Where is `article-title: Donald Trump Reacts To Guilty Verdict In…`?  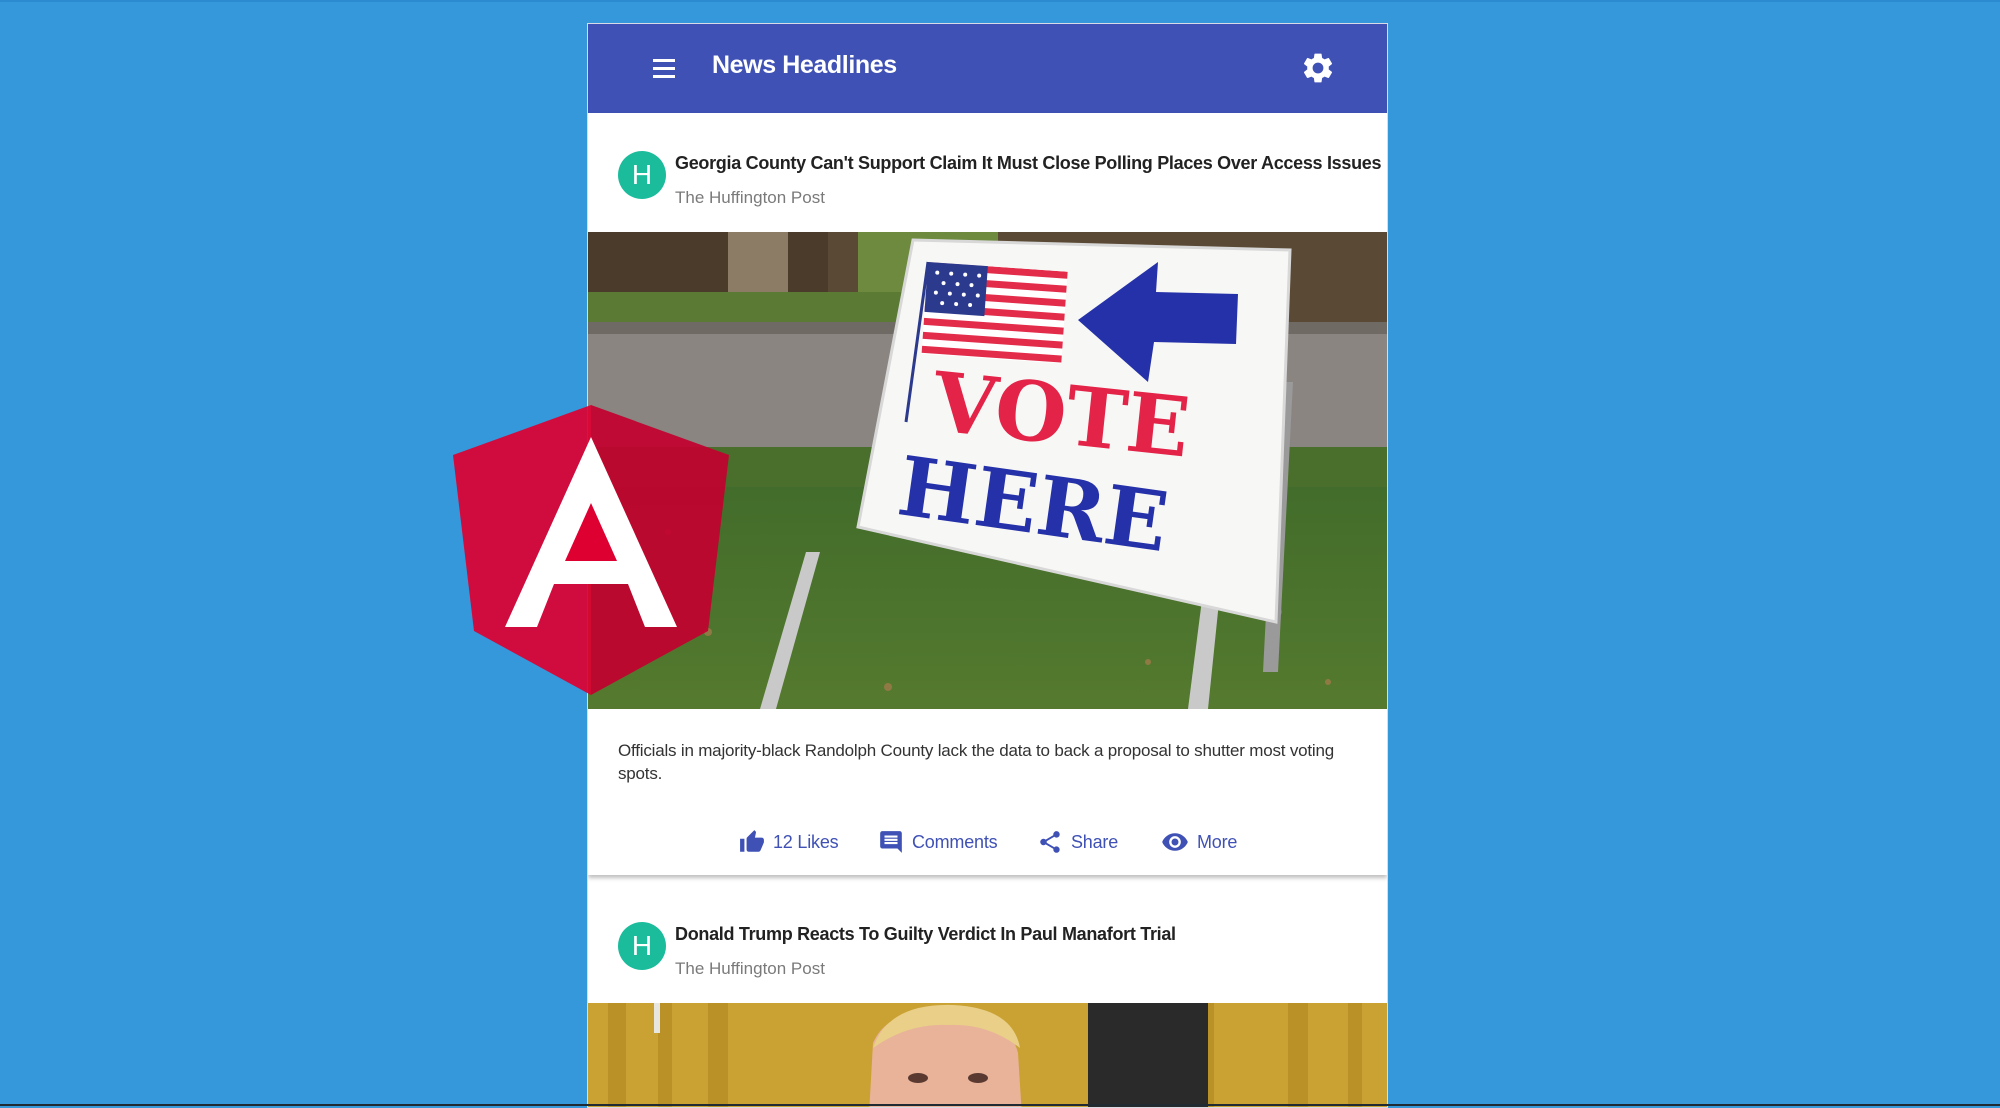
article-title: Donald Trump Reacts To Guilty Verdict In… is located at coordinates (925, 934).